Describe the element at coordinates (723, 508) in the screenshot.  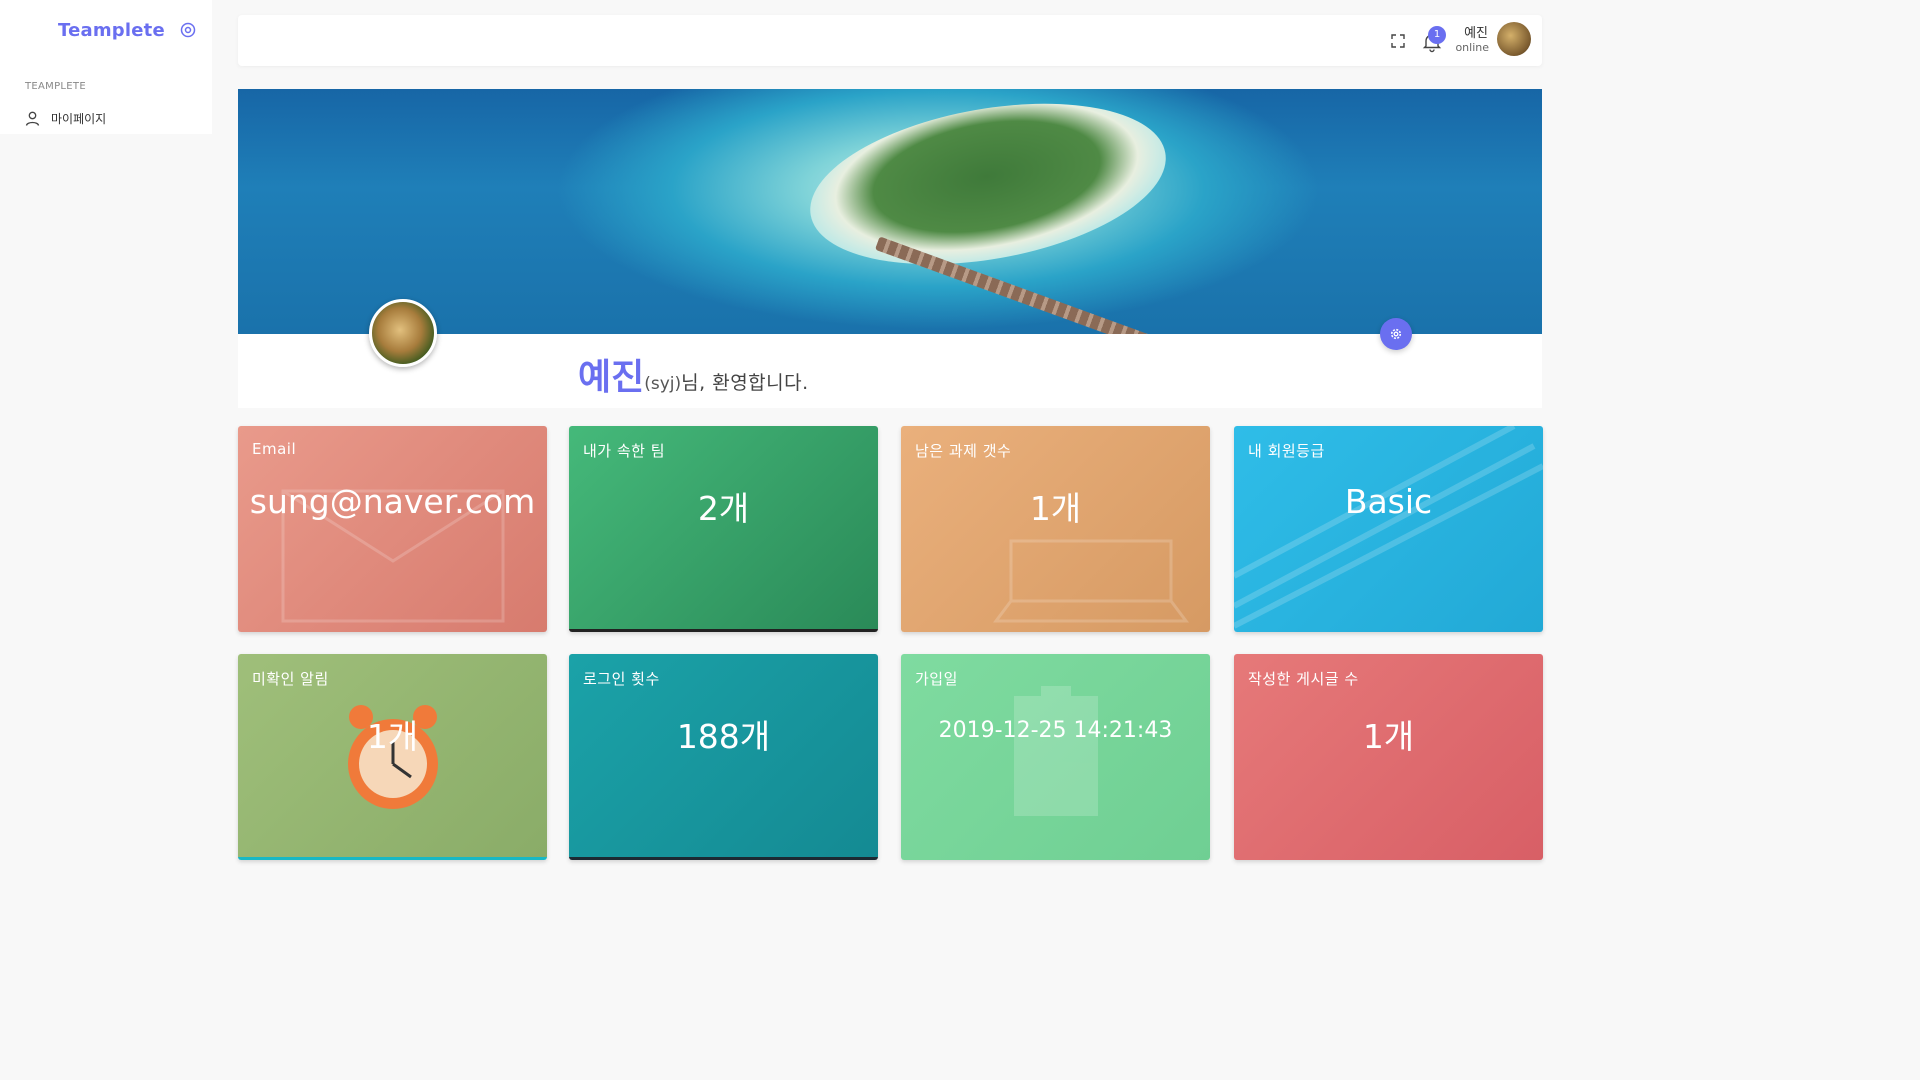
I see `stat-card-value: 2개` at that location.